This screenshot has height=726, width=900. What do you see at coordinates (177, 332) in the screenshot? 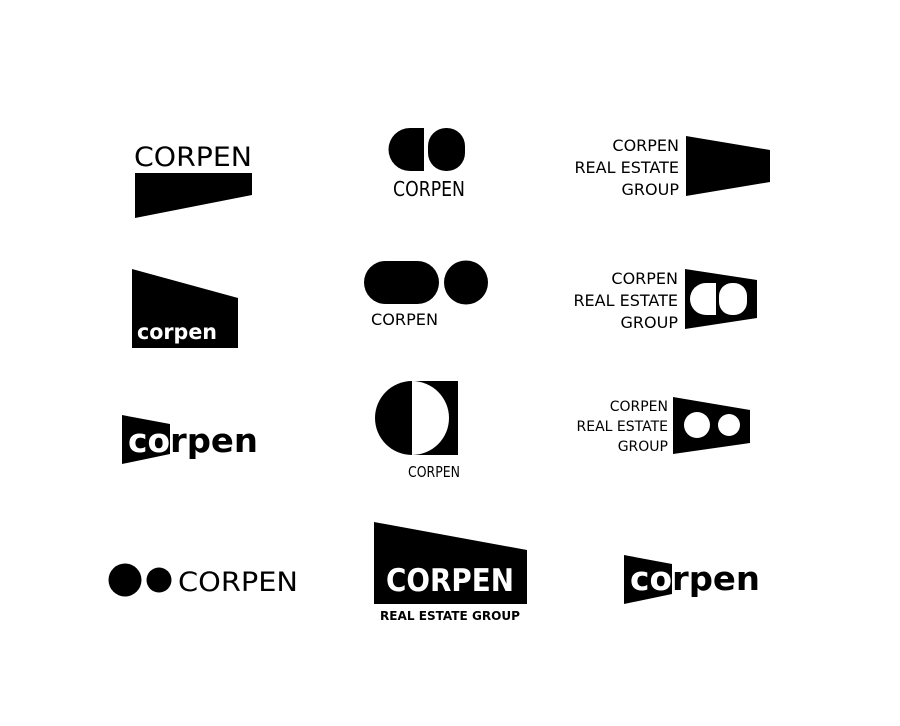
I see `logo-wordmark: corpen` at bounding box center [177, 332].